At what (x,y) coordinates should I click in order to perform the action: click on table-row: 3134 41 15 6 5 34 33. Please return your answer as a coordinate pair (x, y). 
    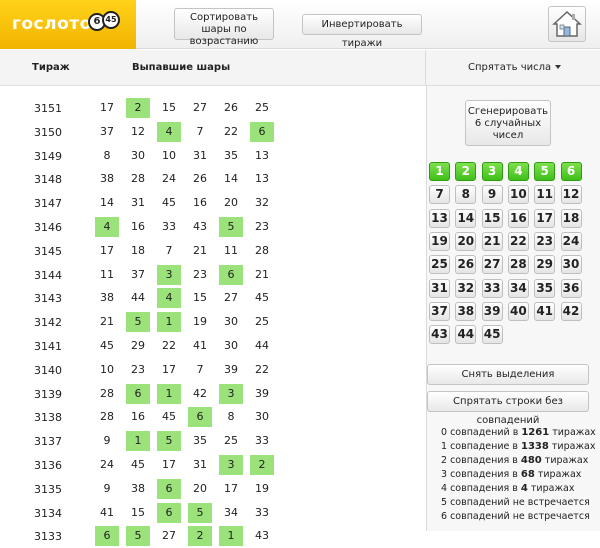
    Looking at the image, I should click on (212, 513).